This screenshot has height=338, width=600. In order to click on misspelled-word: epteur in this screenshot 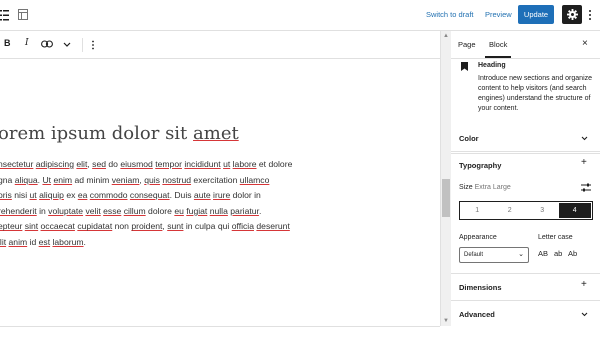, I will do `click(11, 226)`.